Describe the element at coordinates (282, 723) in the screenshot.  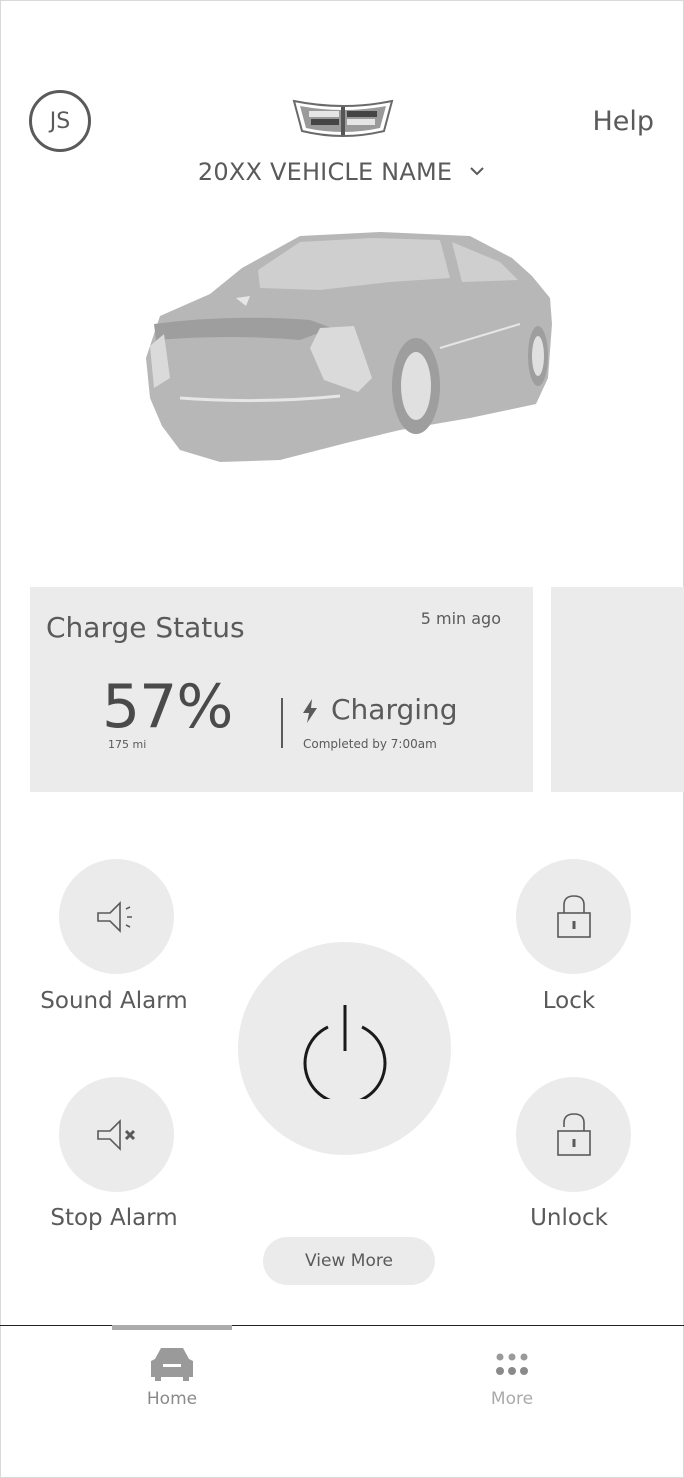
I see `card-divider` at that location.